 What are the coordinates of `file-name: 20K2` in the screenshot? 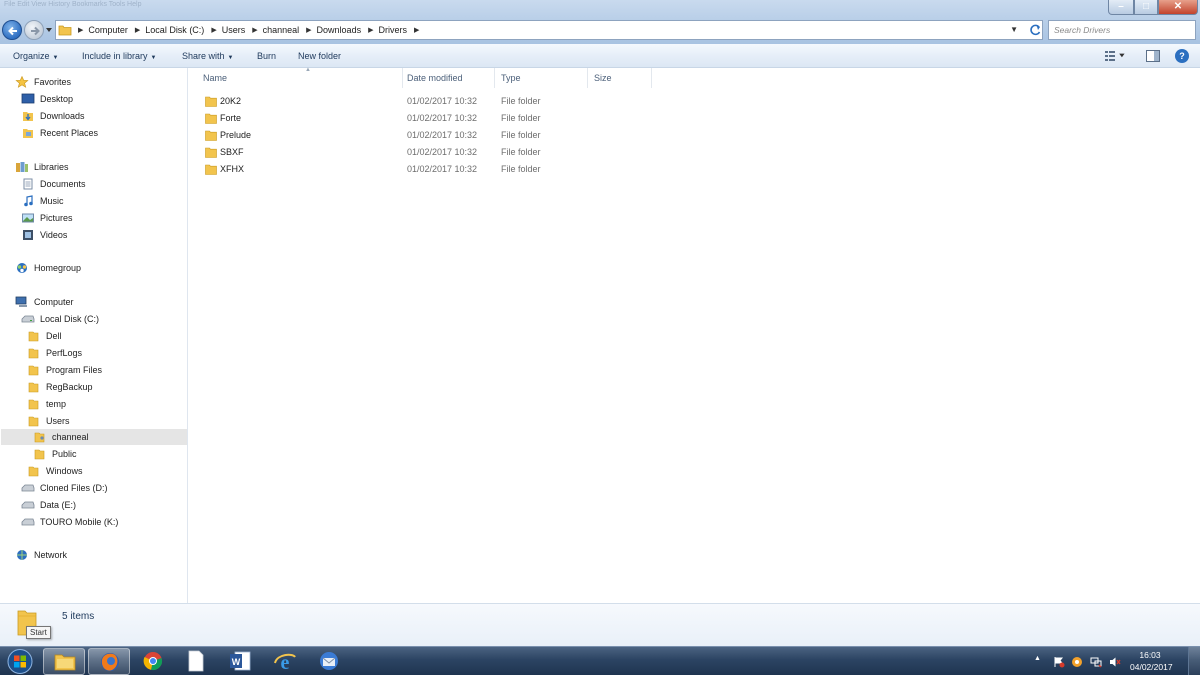 It's located at (231, 101).